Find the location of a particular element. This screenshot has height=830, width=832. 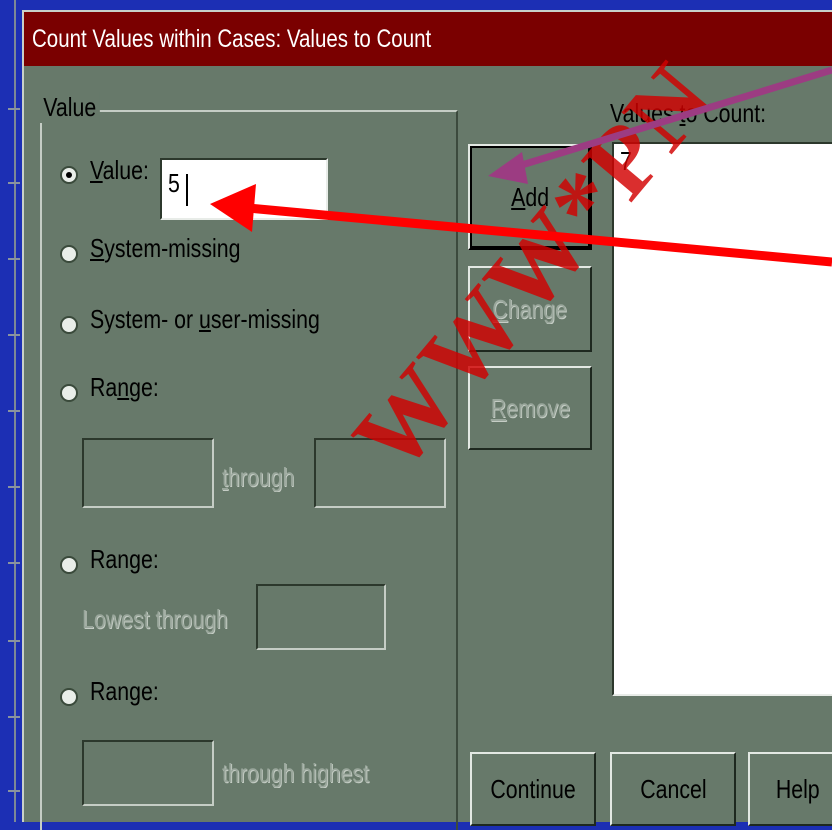

add-button-label: Add is located at coordinates (530, 196).